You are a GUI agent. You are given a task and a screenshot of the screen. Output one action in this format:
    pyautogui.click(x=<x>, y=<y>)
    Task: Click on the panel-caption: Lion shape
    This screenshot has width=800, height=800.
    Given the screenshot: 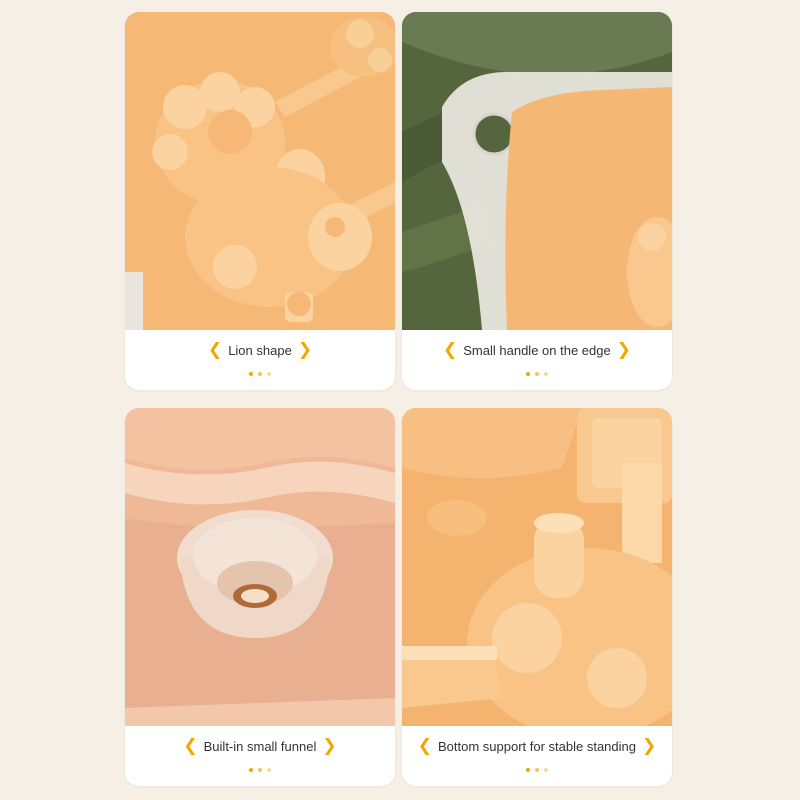 What is the action you would take?
    pyautogui.click(x=260, y=350)
    